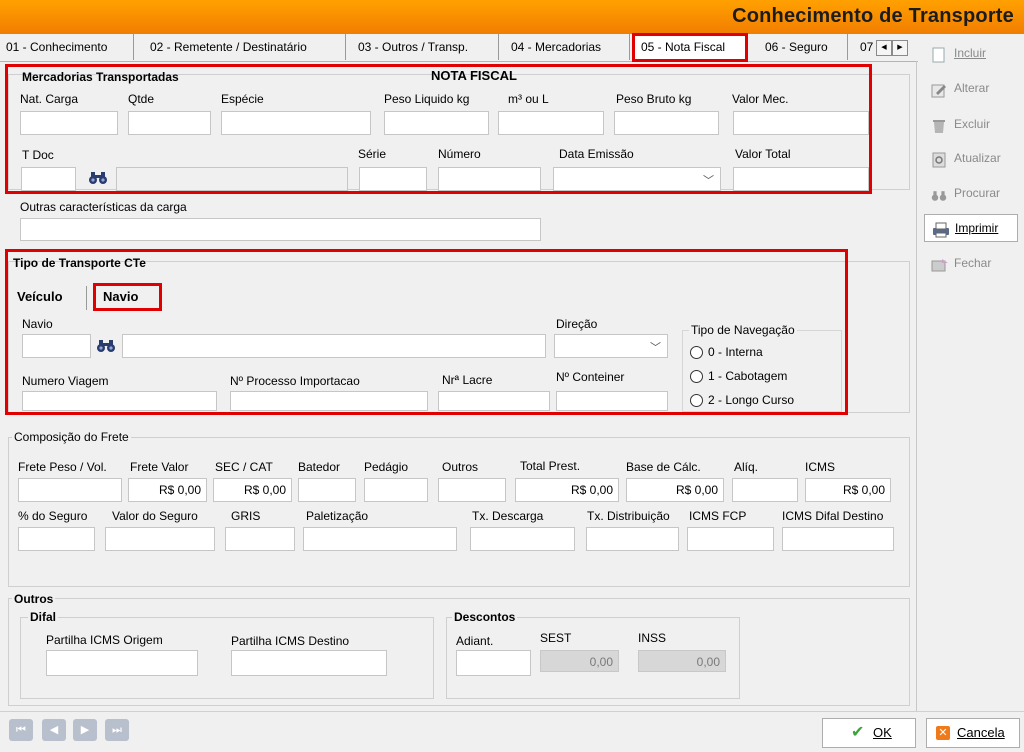 The image size is (1024, 752). I want to click on icms-input: R$ 0,00, so click(848, 490).